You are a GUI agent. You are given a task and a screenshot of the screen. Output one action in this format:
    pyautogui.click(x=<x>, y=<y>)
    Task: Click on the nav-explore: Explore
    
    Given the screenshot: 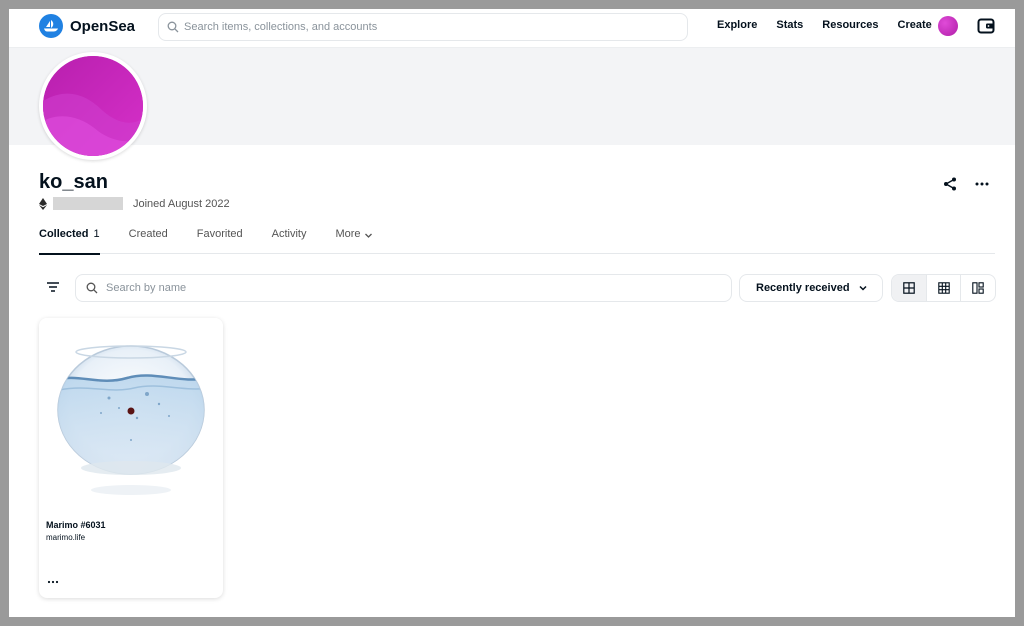 What is the action you would take?
    pyautogui.click(x=737, y=25)
    